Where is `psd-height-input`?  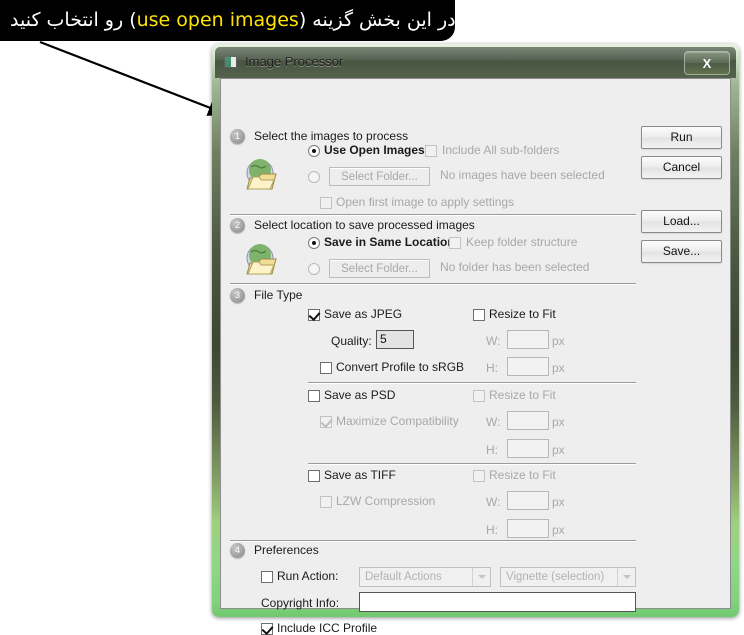
psd-height-input is located at coordinates (528, 448).